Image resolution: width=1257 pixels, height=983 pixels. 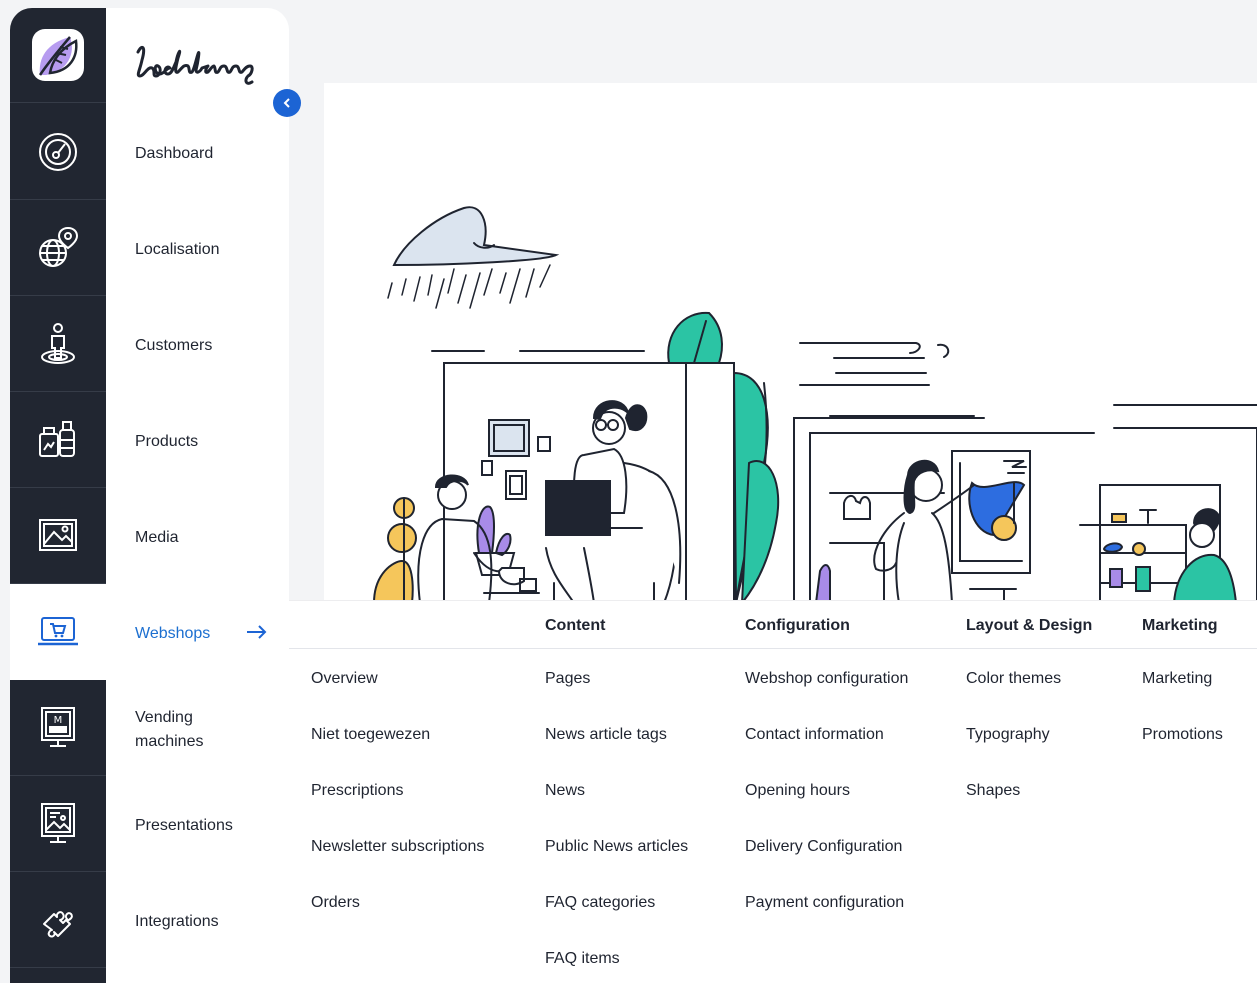 I want to click on menu-link-delivery-configuration: Delivery Configuration, so click(x=823, y=847).